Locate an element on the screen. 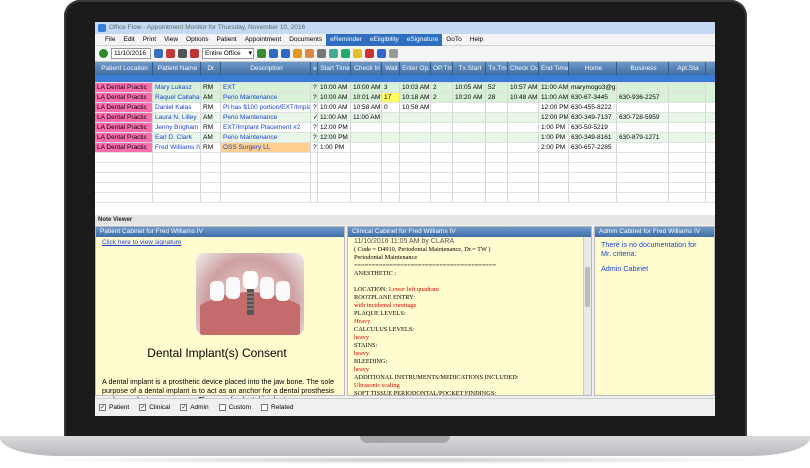  chart-icon is located at coordinates (345, 53).